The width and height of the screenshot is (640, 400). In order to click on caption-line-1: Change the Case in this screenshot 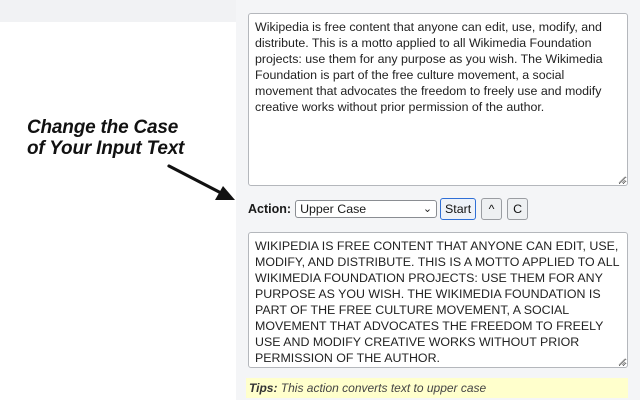, I will do `click(103, 127)`.